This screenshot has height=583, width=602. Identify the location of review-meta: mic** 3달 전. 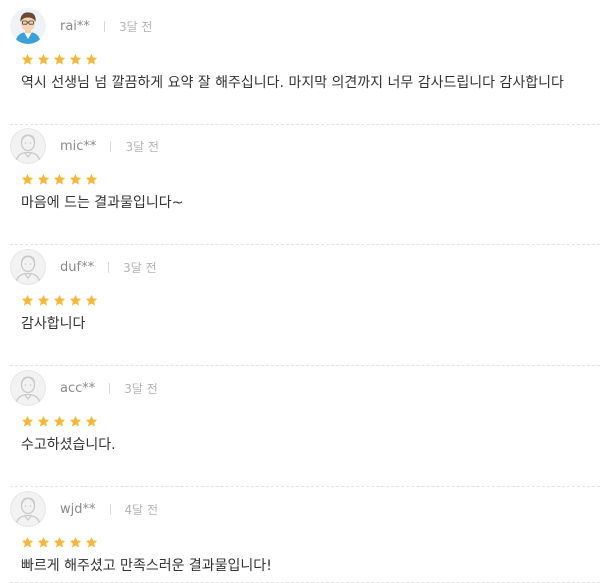
(109, 146).